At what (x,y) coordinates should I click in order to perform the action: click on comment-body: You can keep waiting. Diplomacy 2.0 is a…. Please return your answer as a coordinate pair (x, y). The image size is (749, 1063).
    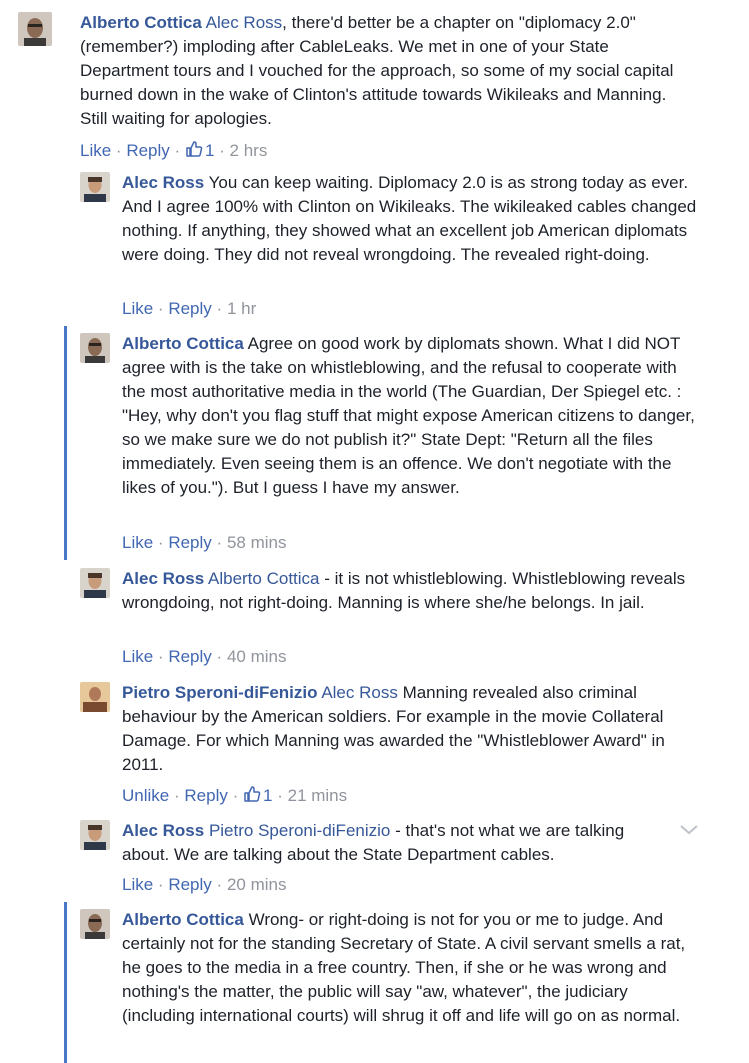
    Looking at the image, I should click on (409, 218).